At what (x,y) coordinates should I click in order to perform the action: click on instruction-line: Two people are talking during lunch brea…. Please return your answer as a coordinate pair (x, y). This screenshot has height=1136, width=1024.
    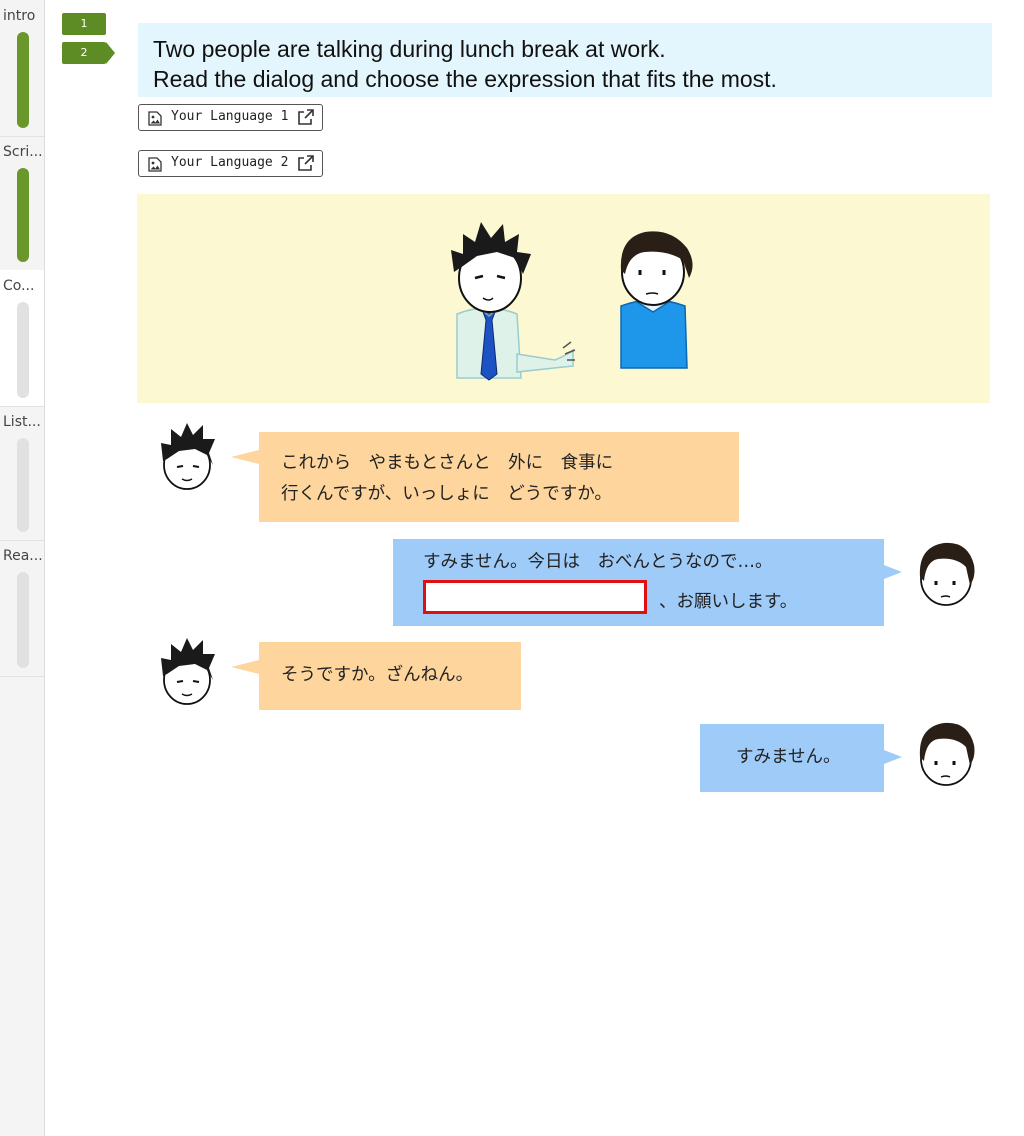
    Looking at the image, I should click on (409, 49).